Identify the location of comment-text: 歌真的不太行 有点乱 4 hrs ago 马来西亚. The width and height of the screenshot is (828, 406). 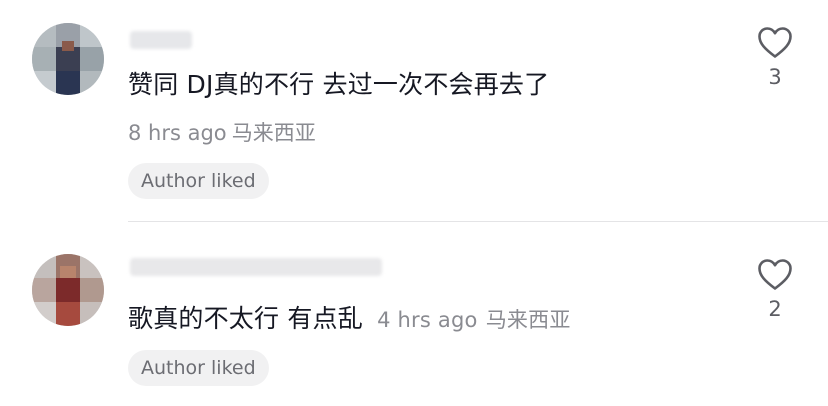
(349, 319).